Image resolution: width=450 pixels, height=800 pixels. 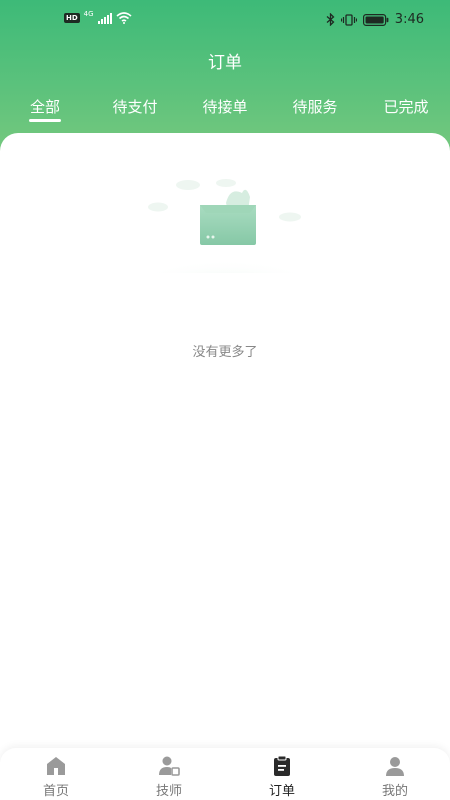 I want to click on nav-technician-label: 技师, so click(x=168, y=791).